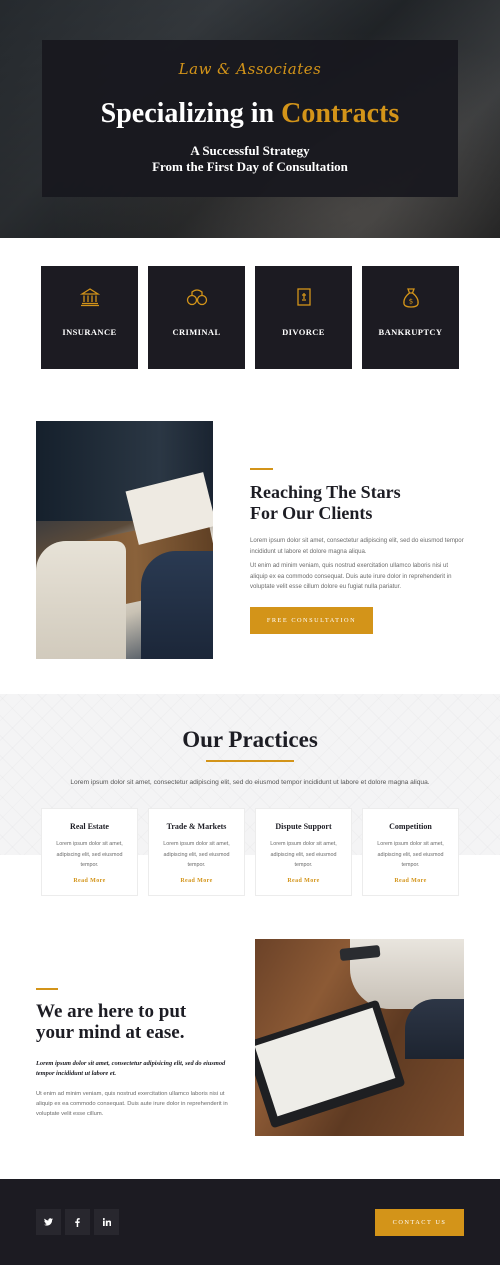  Describe the element at coordinates (250, 150) in the screenshot. I see `hero-subtitle-line-1: A Successful Strategy` at that location.